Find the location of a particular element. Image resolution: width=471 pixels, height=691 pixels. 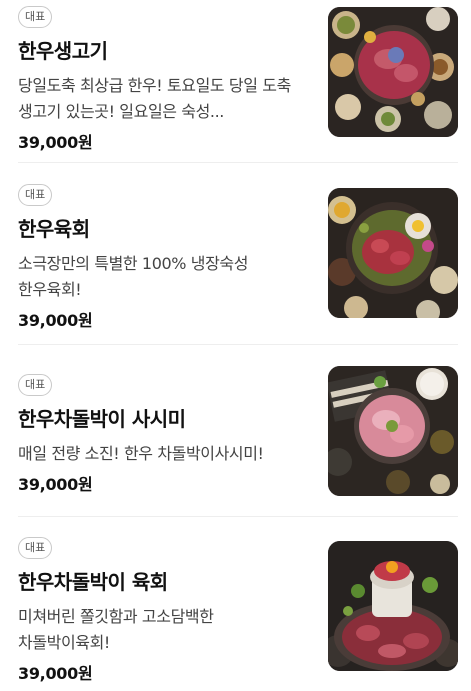

menu-item-name: 한우생고기 is located at coordinates (63, 51).